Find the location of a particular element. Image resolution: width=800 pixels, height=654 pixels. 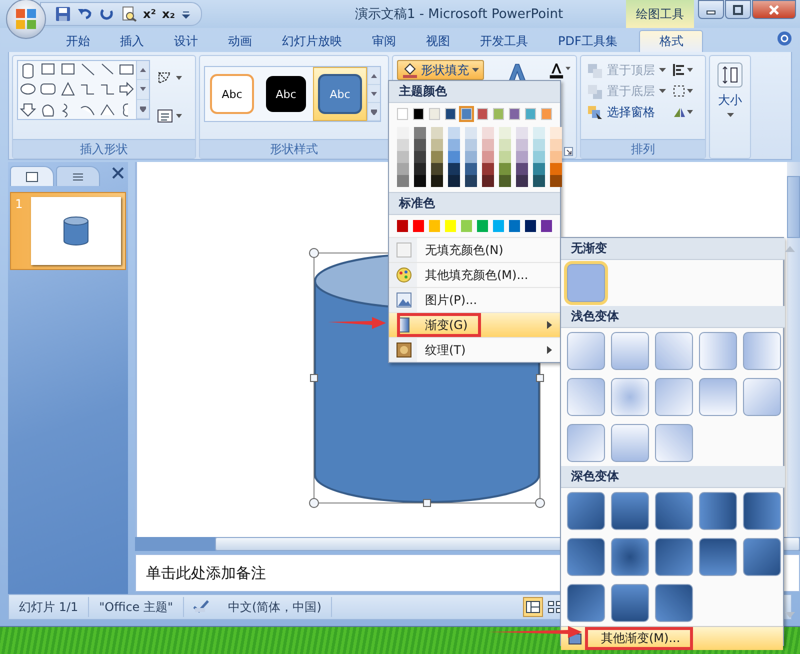

ribbon-tab: 开始 is located at coordinates (78, 41).